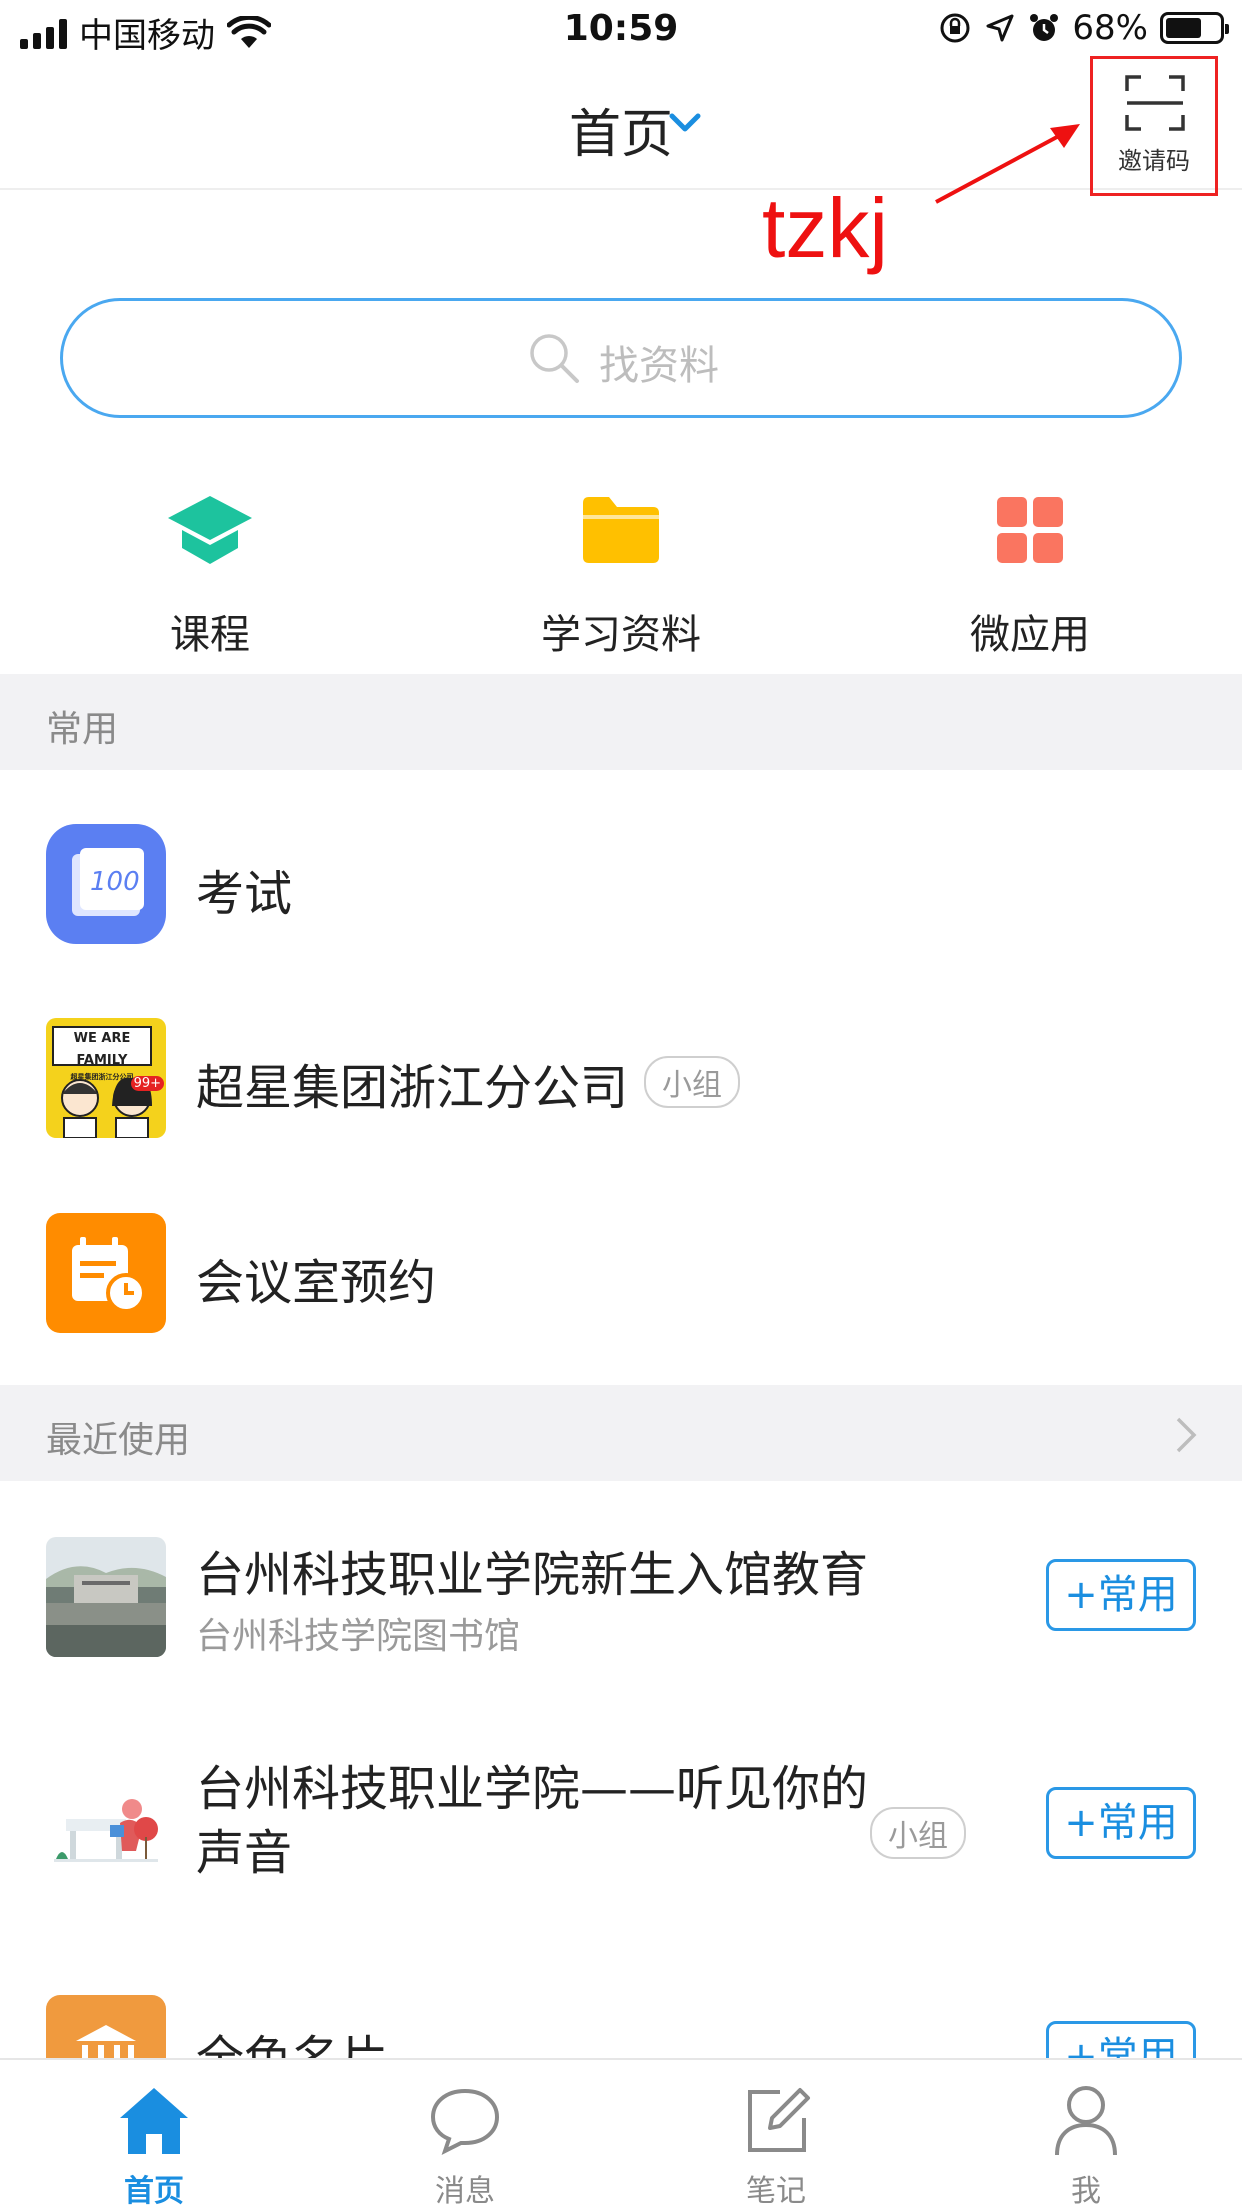 Image resolution: width=1242 pixels, height=2208 pixels. Describe the element at coordinates (621, 1999) in the screenshot. I see `list-item-recent-card: 全色名片 +常用` at that location.